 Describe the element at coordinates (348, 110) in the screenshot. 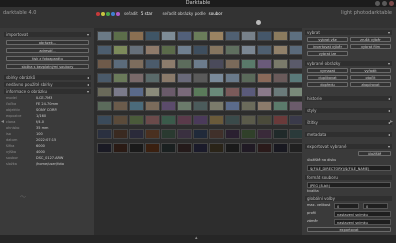

I see `styles-section-header: styly ◂` at that location.